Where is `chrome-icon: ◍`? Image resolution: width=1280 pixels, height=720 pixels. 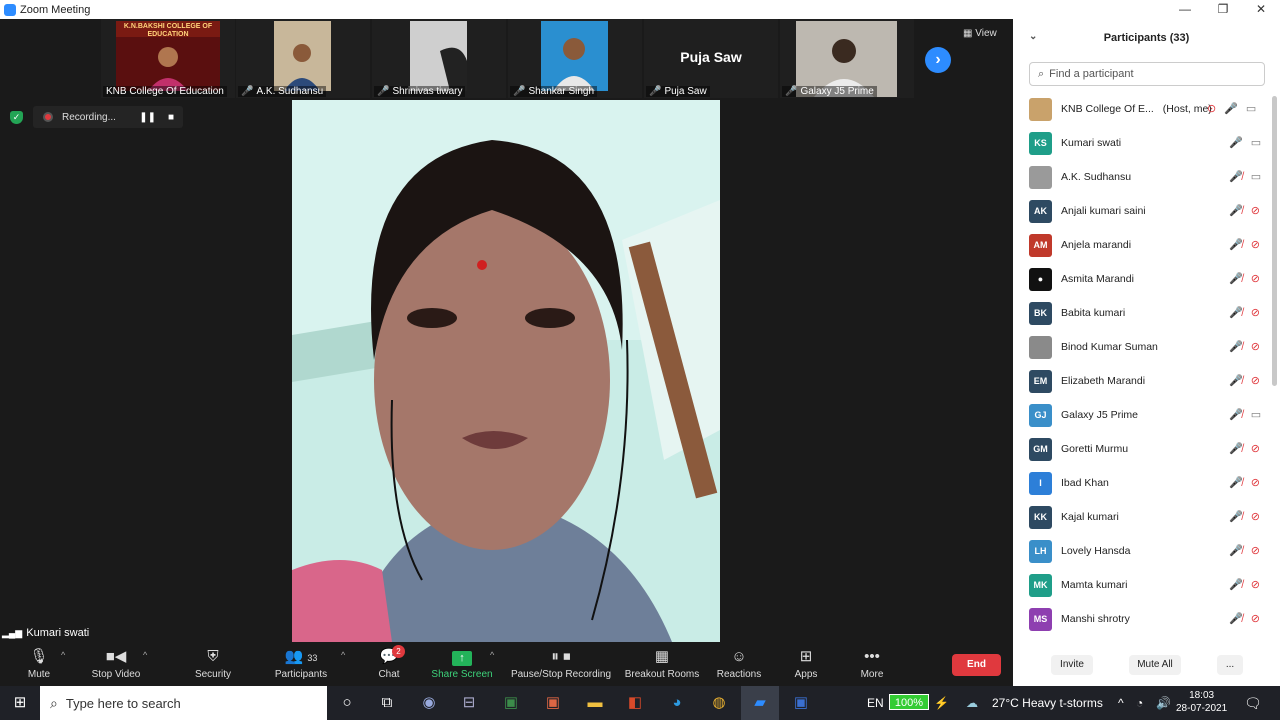 chrome-icon: ◍ is located at coordinates (719, 703).